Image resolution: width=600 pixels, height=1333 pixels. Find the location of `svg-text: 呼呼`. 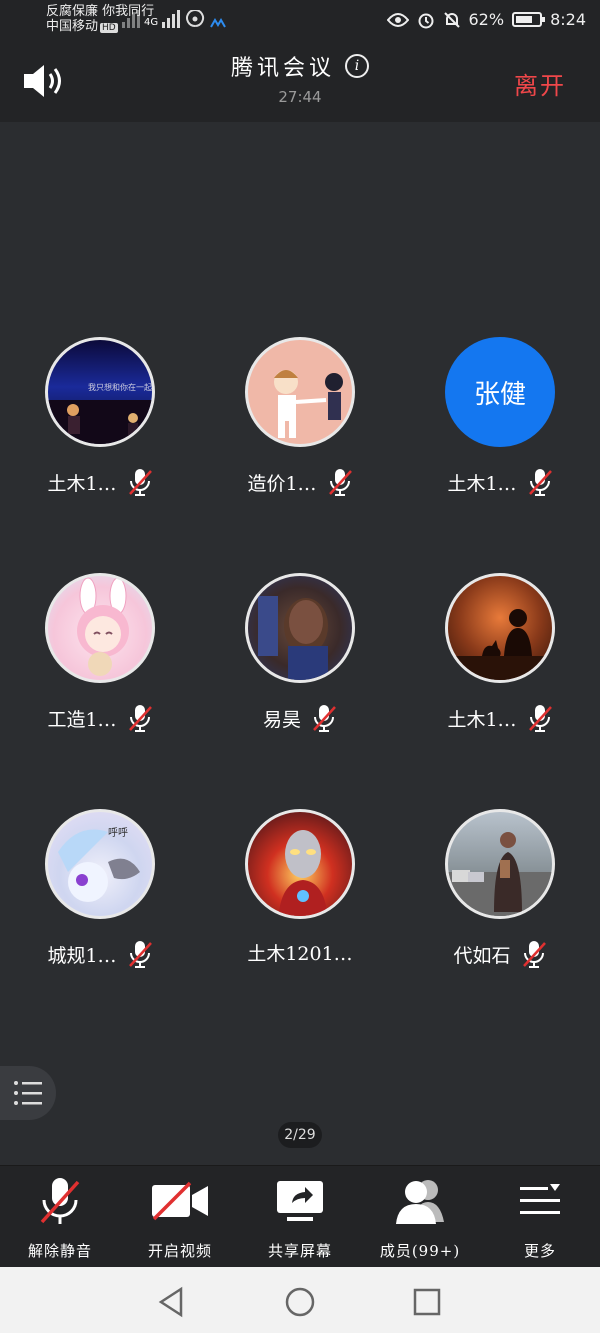

svg-text: 呼呼 is located at coordinates (118, 833).